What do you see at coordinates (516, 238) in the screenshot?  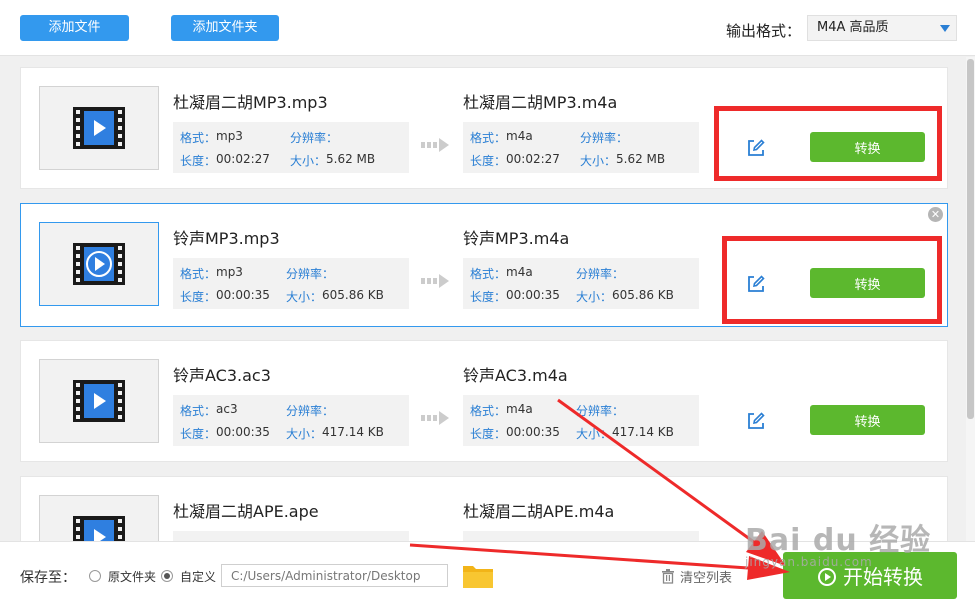 I see `output-file-name: 铃声MP3.m4a` at bounding box center [516, 238].